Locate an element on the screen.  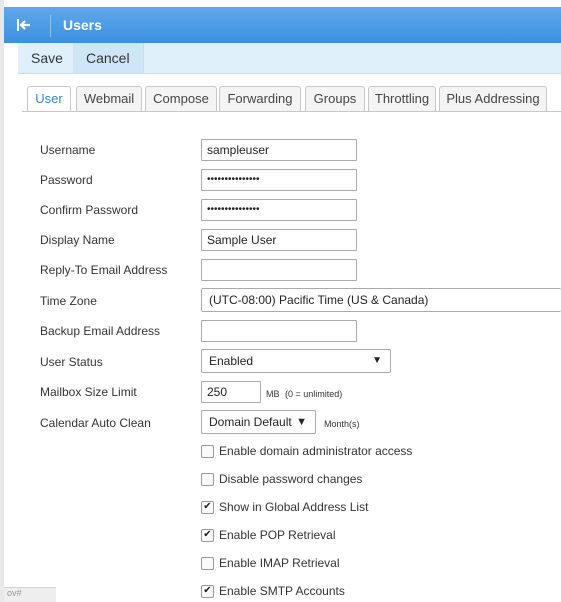
tab-throttling: Throttling is located at coordinates (402, 98).